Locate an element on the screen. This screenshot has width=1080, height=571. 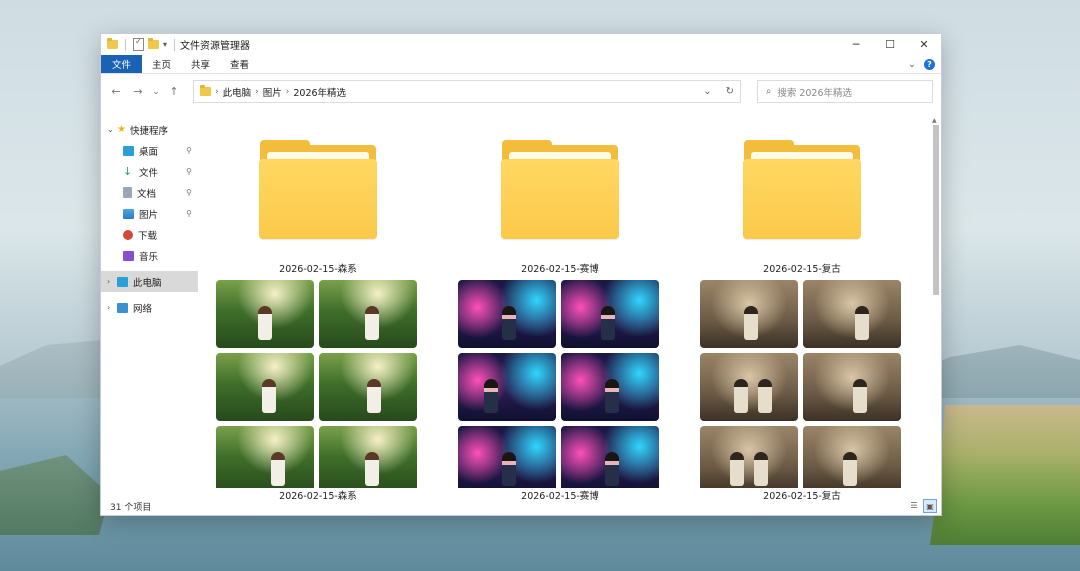
tab-view: 查看 is located at coordinates (239, 64).